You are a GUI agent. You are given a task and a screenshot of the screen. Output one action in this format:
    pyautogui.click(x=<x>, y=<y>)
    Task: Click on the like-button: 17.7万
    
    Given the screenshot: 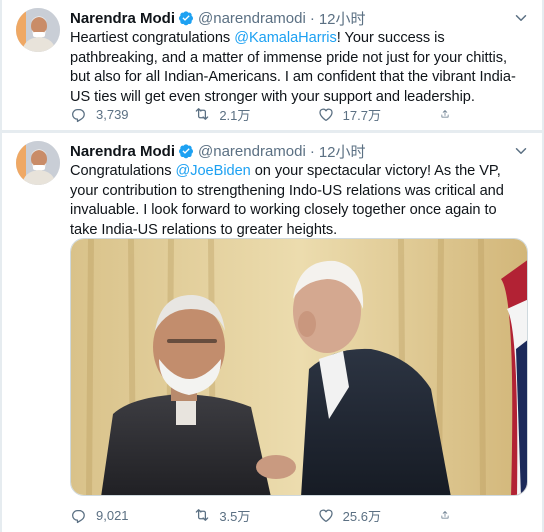 What is the action you would take?
    pyautogui.click(x=362, y=114)
    